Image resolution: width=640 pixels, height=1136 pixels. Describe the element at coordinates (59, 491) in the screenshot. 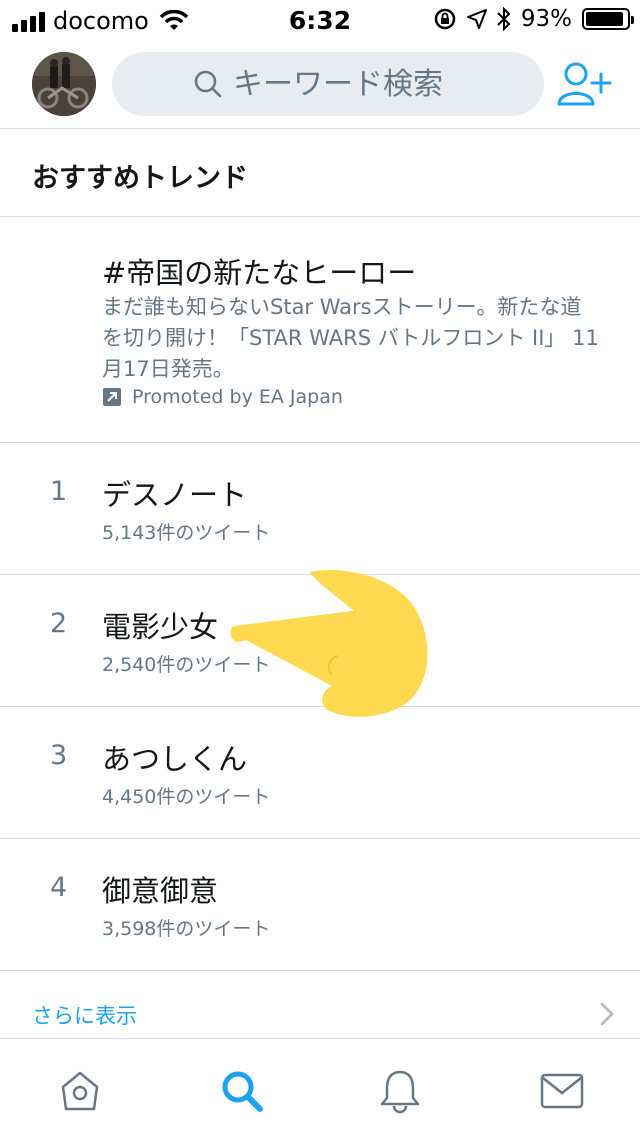

I see `trend-rank: 1` at that location.